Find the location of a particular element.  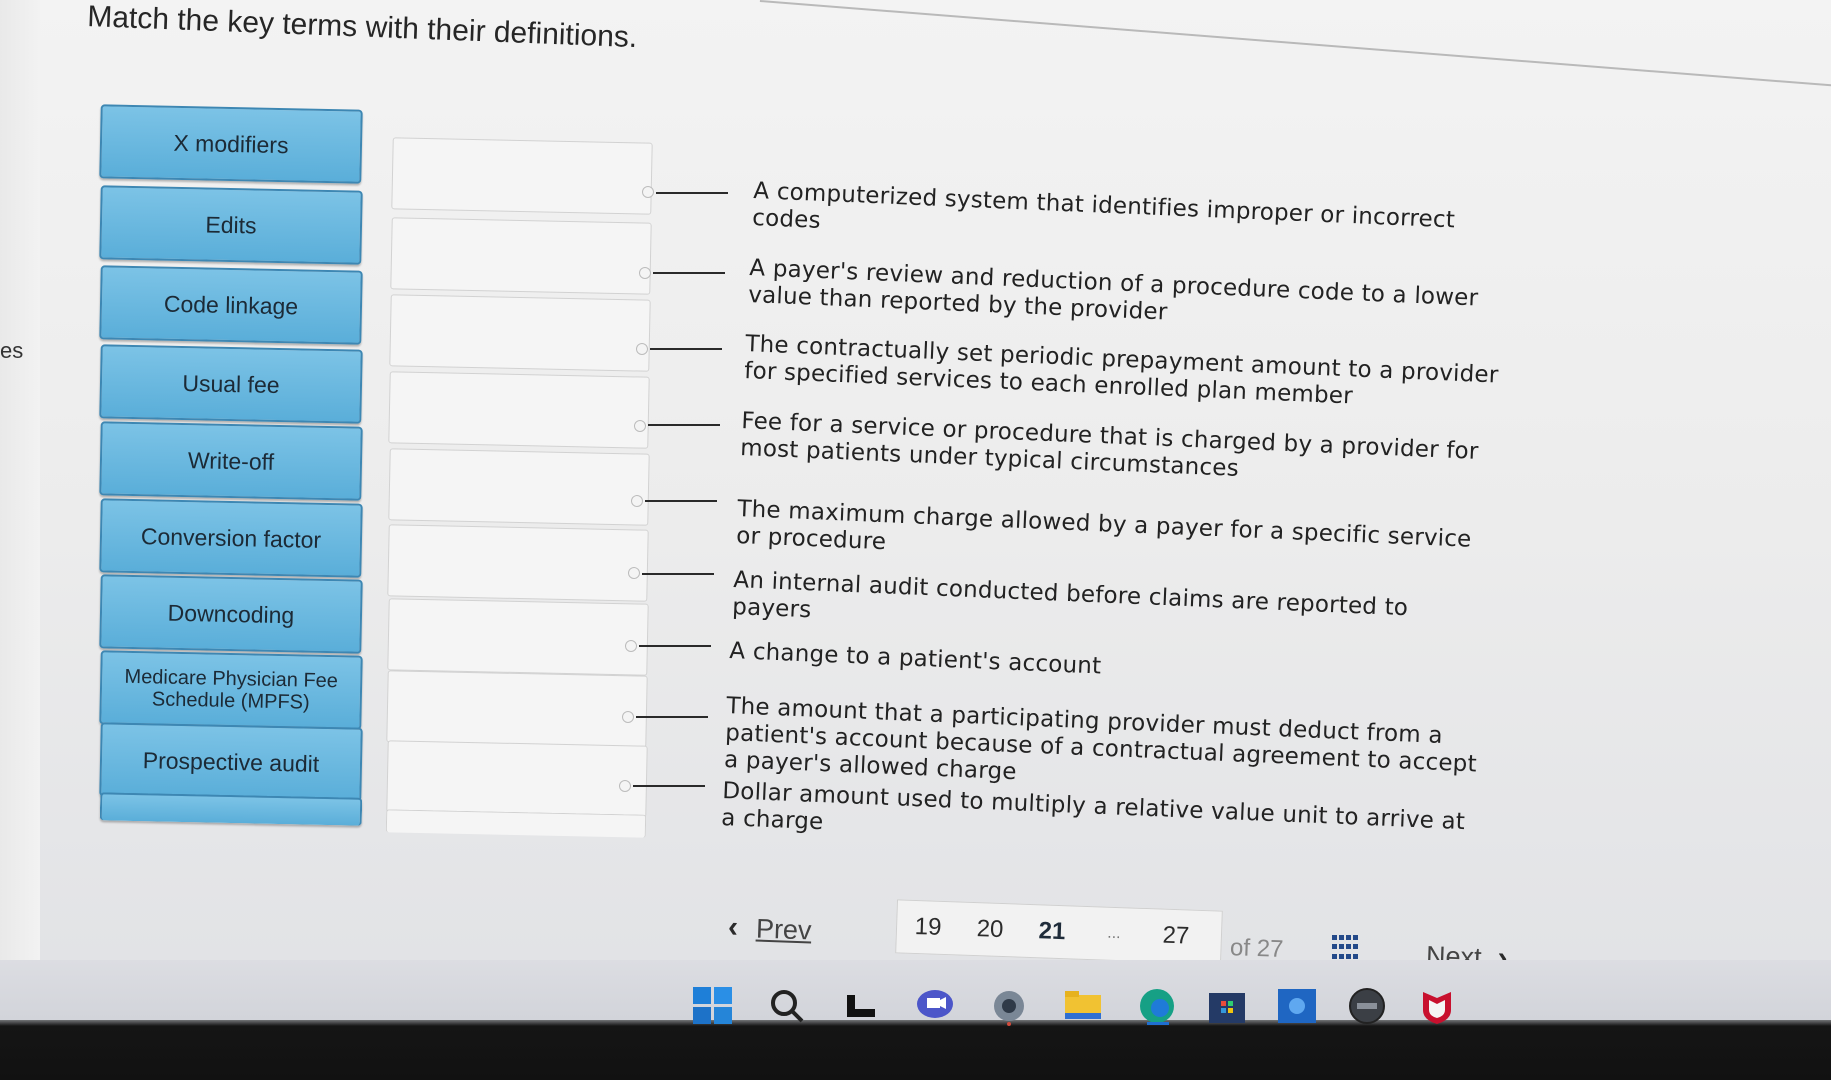

next-button: Next › is located at coordinates (1467, 949).